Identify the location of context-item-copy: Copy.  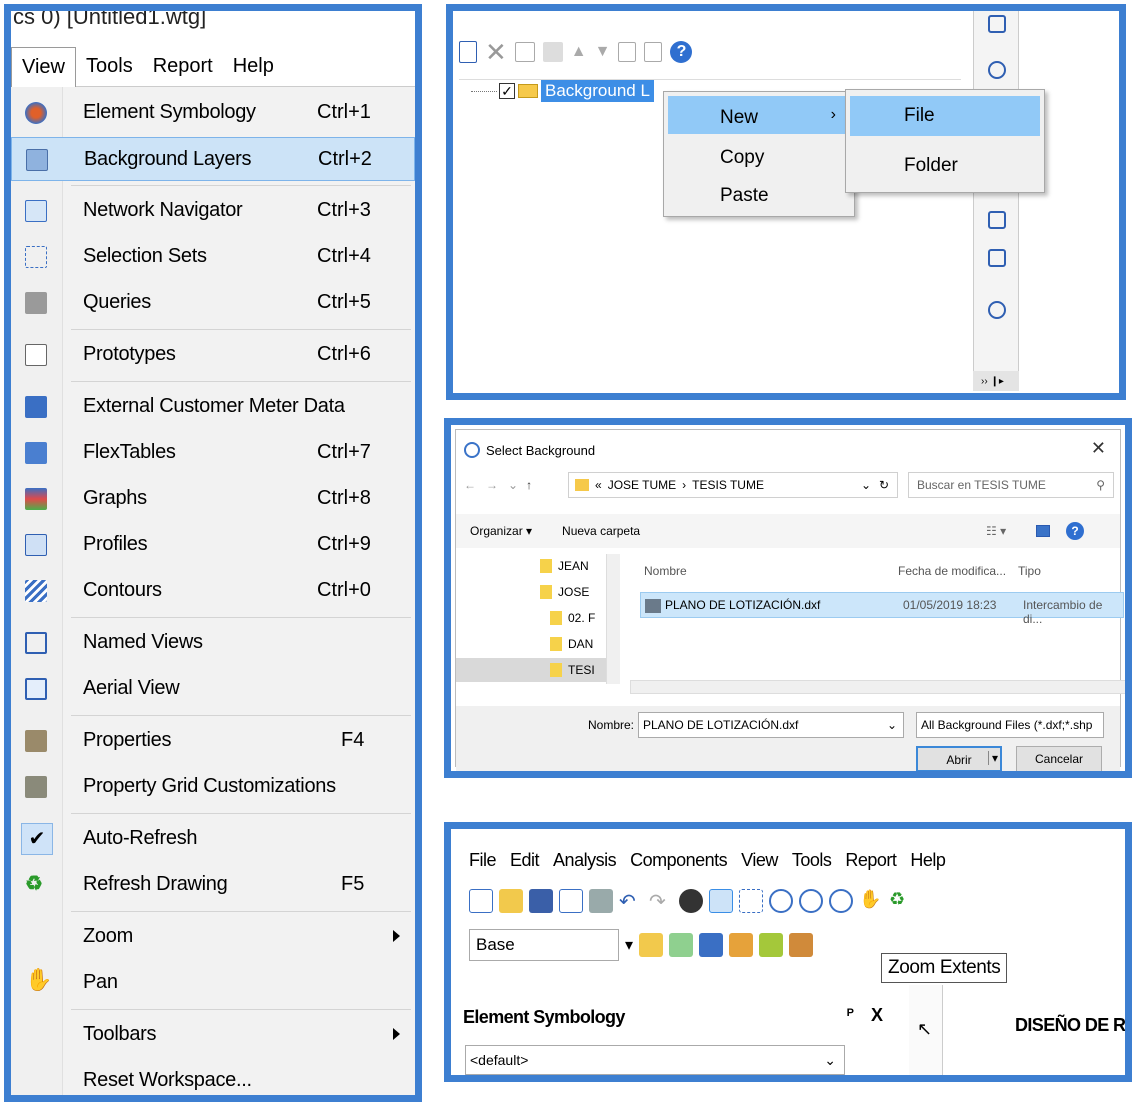
(759, 155).